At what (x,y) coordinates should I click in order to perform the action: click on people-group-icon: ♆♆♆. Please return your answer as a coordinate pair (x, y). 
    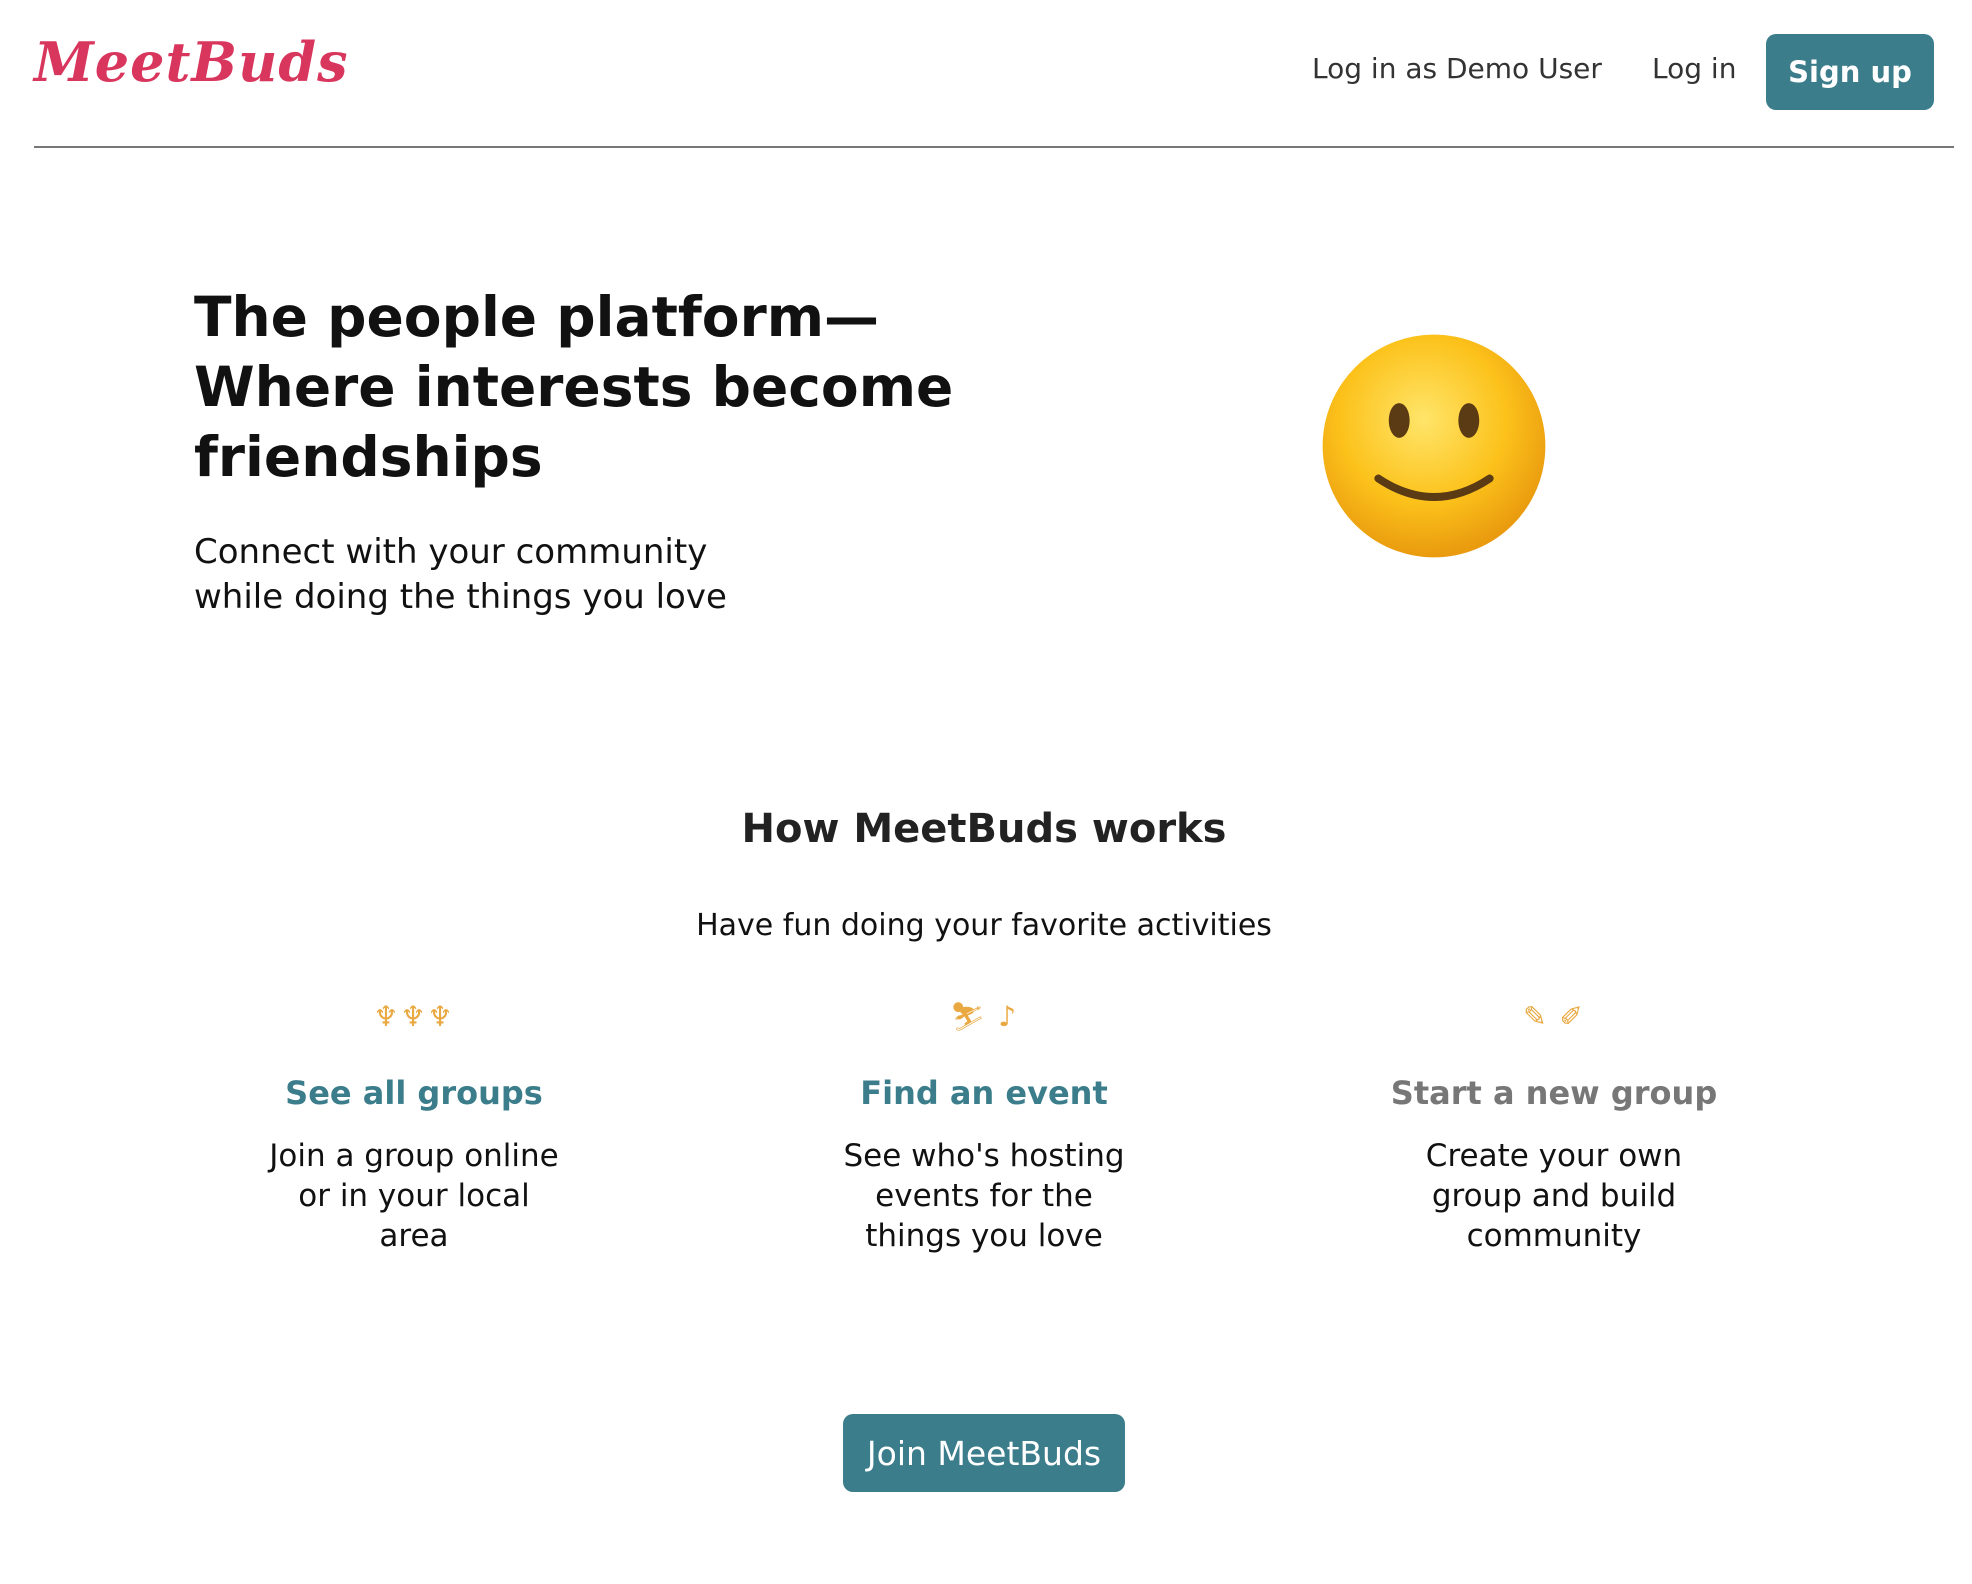
    Looking at the image, I should click on (414, 1016).